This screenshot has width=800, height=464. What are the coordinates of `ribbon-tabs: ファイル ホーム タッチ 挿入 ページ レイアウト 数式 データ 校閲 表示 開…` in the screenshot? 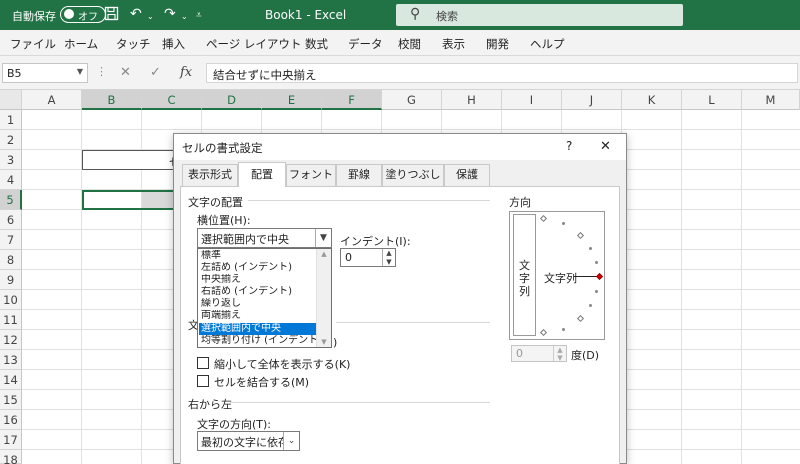 It's located at (400, 43).